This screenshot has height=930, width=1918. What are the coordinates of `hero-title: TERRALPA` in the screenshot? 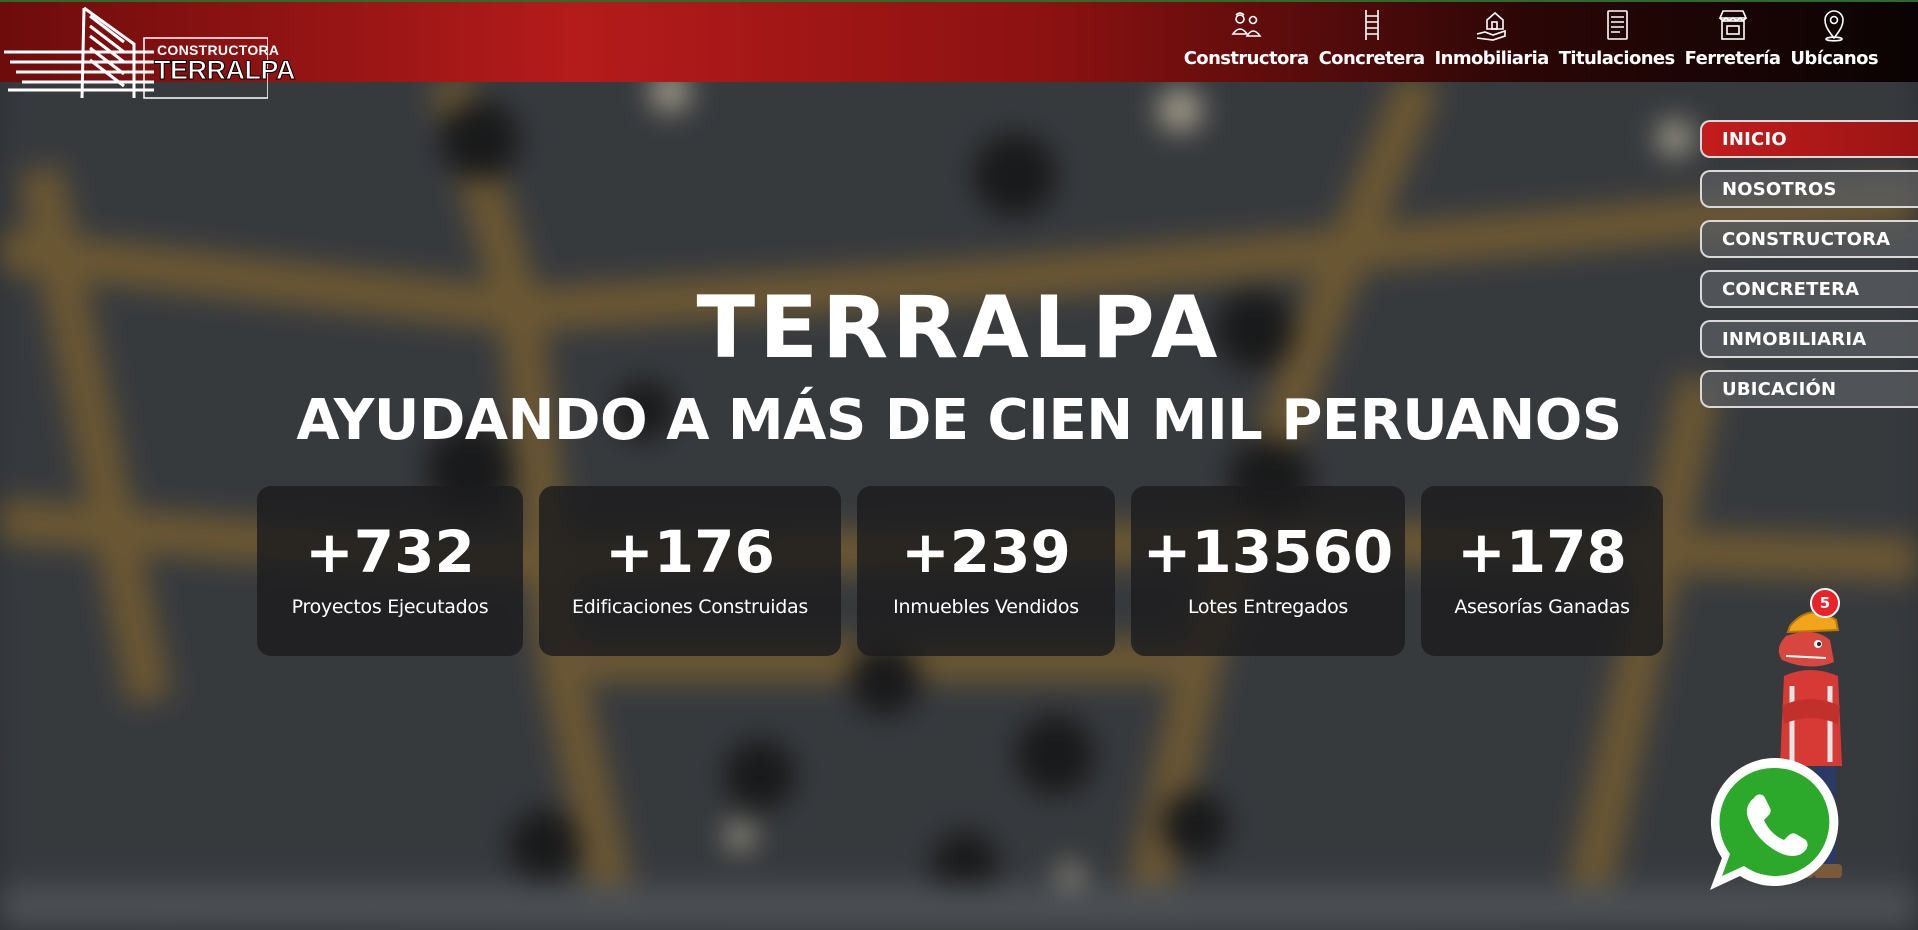 It's located at (959, 328).